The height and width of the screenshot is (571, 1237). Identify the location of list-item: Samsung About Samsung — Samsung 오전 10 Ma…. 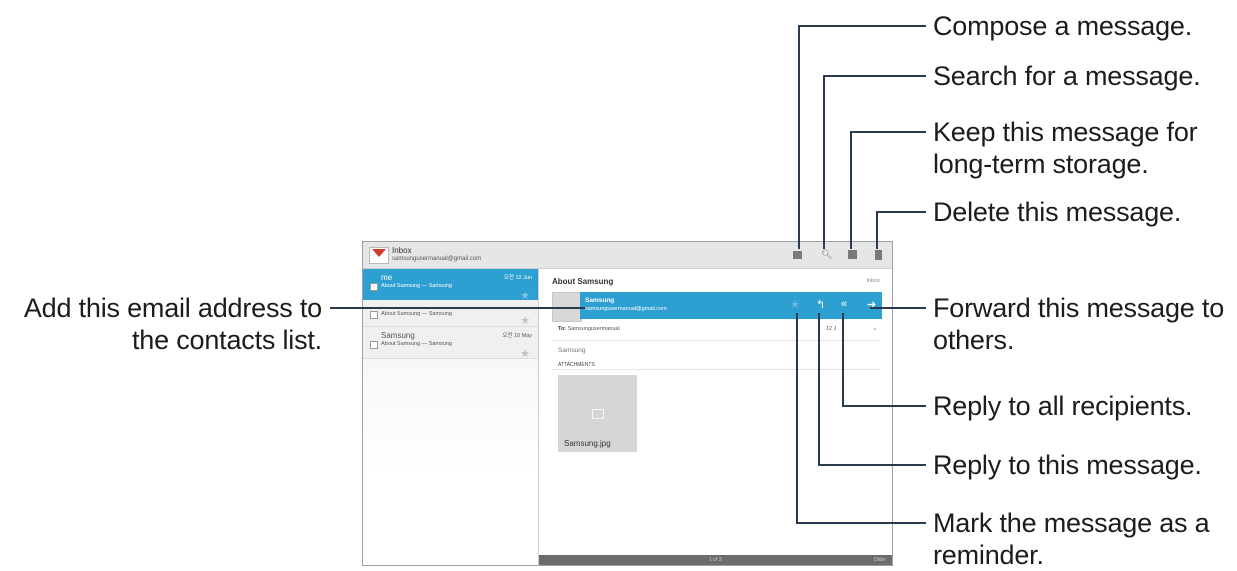
(450, 343).